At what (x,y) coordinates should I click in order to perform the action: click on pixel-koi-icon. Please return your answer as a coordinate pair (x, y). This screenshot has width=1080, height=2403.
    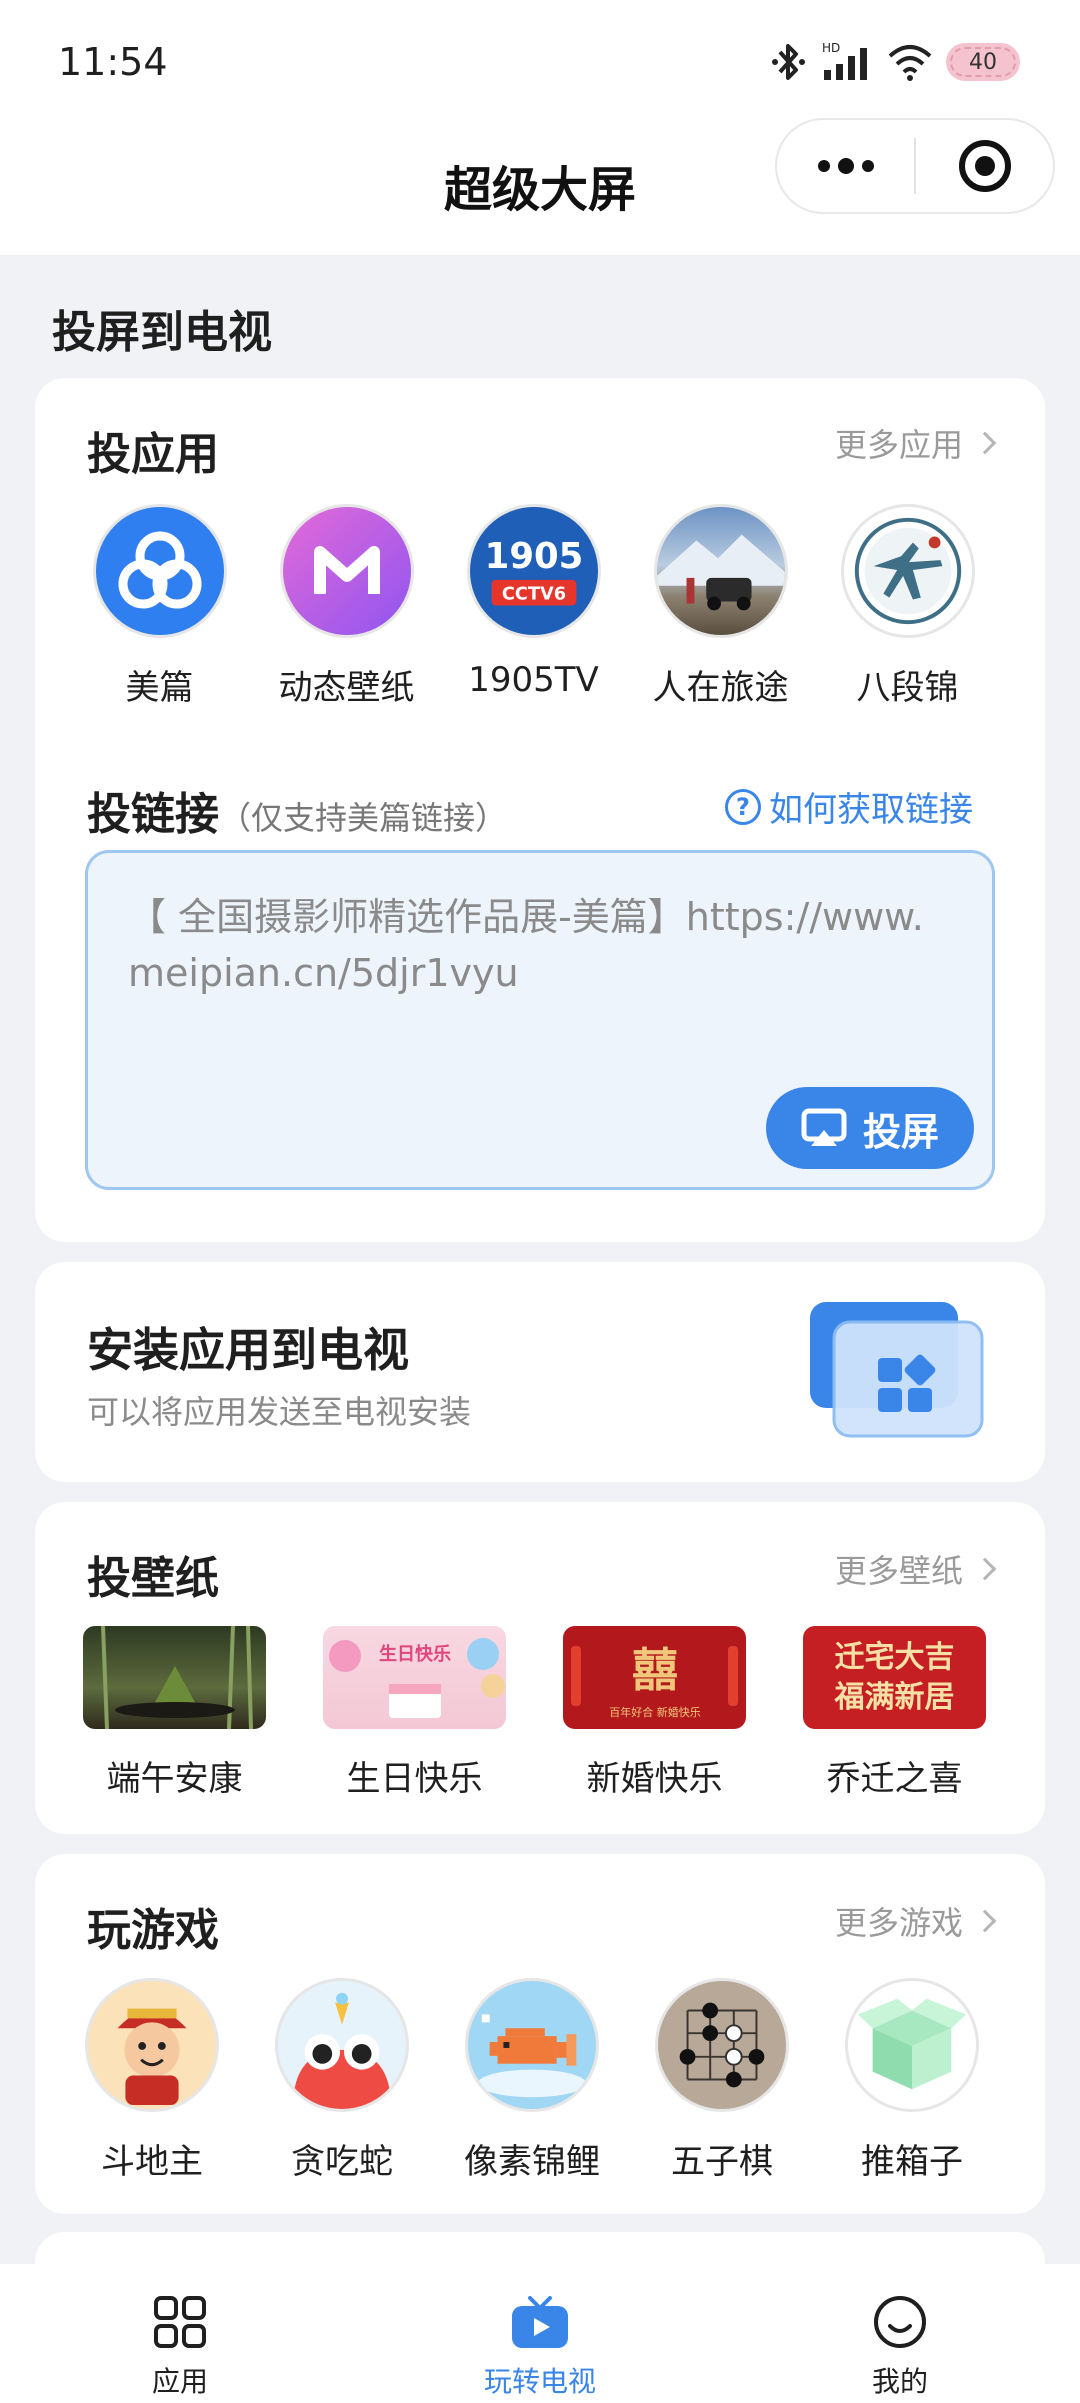
    Looking at the image, I should click on (532, 2045).